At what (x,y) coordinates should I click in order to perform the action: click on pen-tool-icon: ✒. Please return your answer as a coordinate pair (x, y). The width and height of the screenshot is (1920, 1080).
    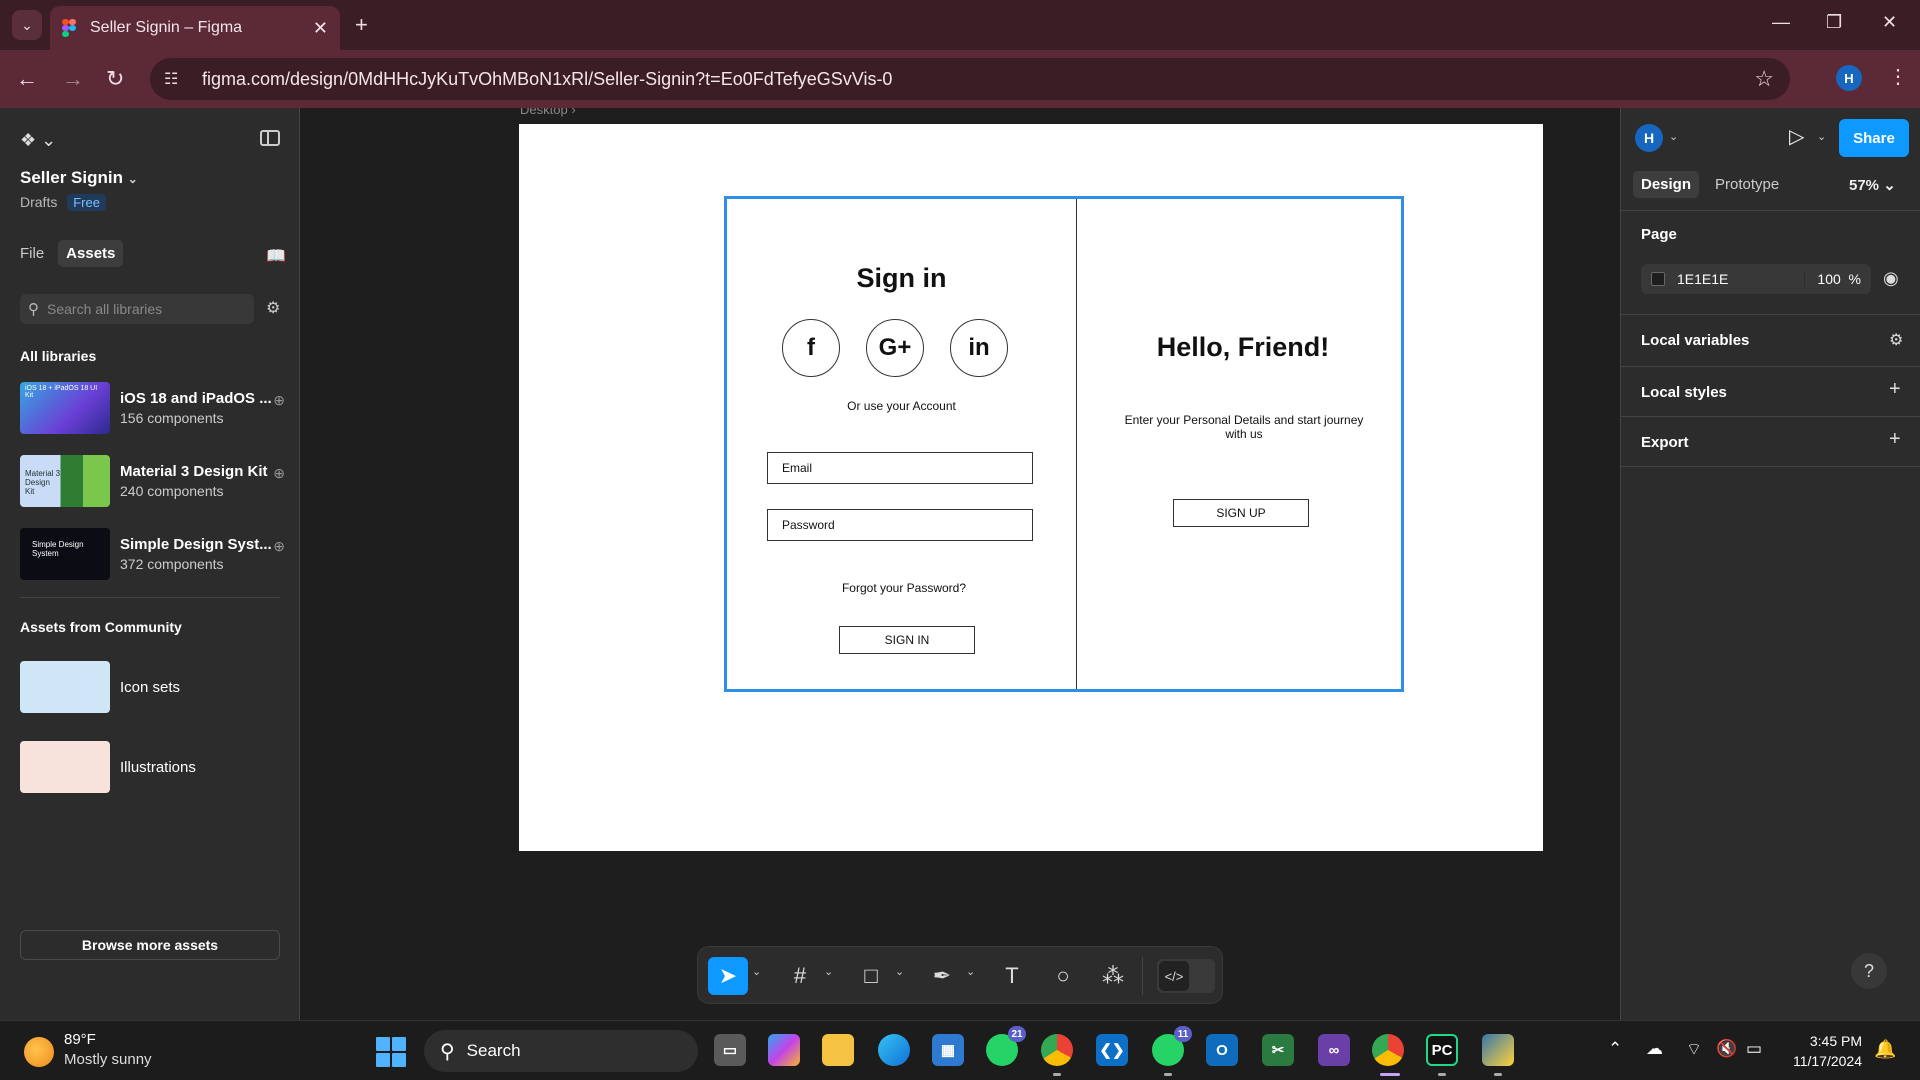
    Looking at the image, I should click on (942, 976).